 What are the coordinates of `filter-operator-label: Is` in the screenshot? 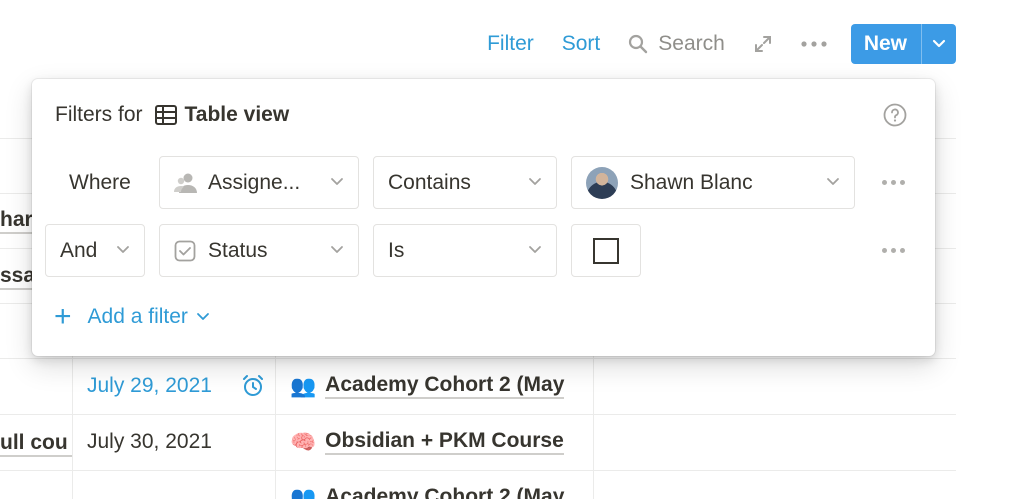 It's located at (396, 250).